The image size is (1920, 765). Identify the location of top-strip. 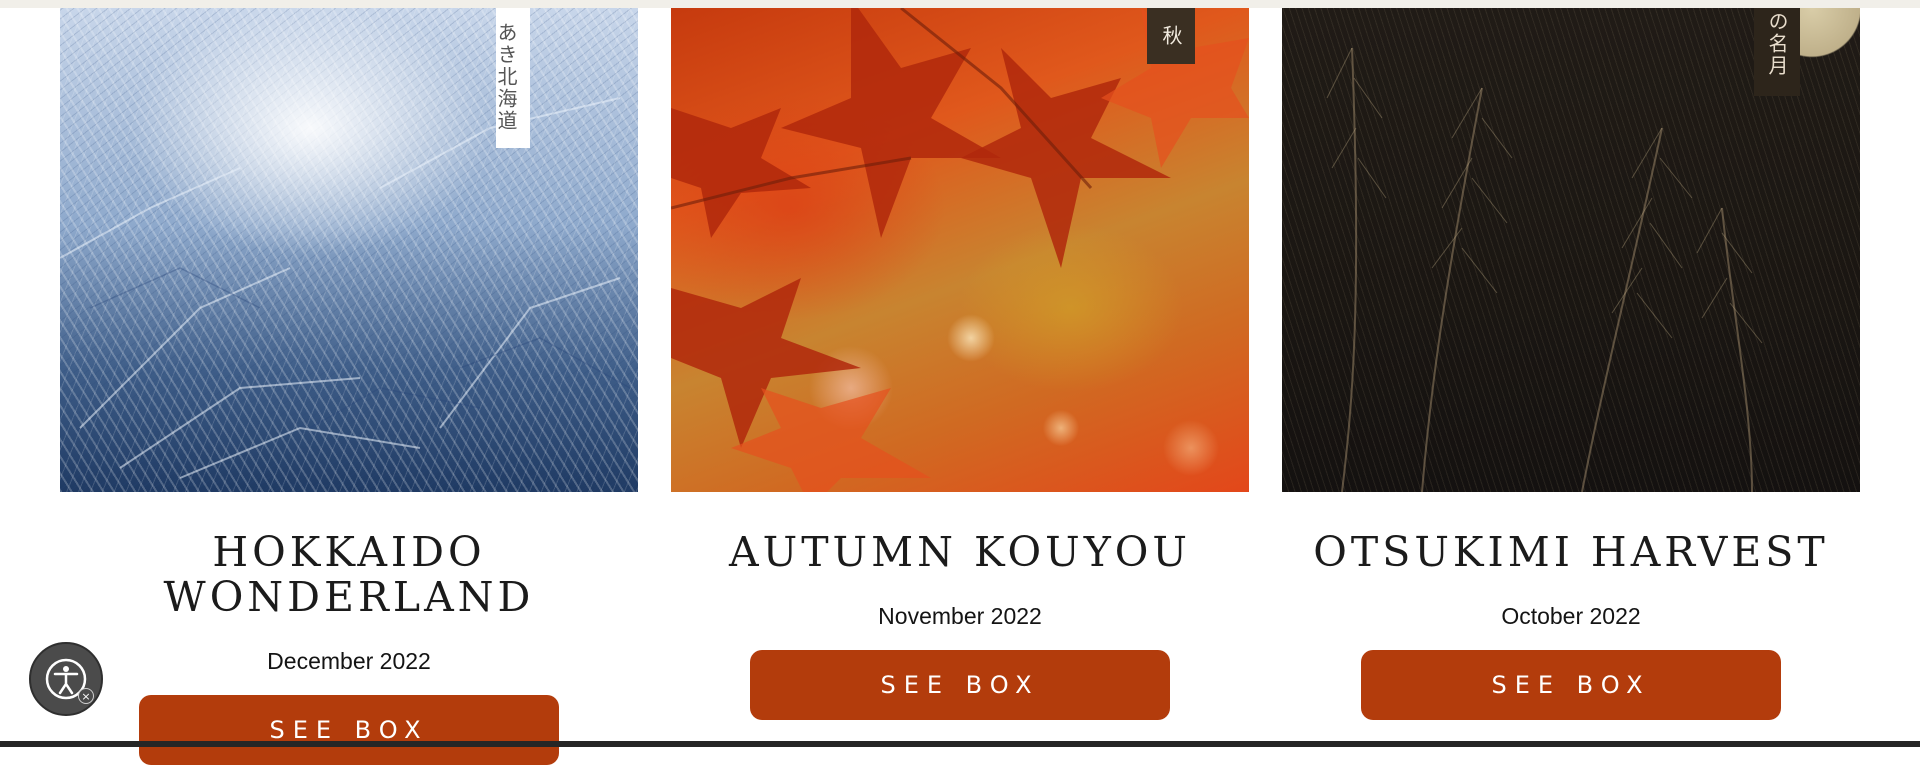
(960, 4).